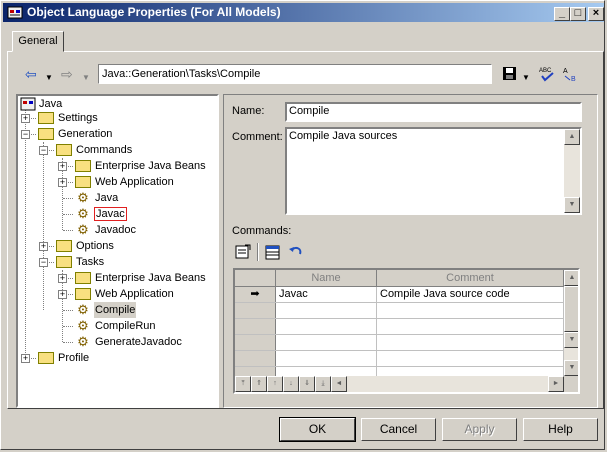  What do you see at coordinates (571, 309) in the screenshot?
I see `scroll-thumb` at bounding box center [571, 309].